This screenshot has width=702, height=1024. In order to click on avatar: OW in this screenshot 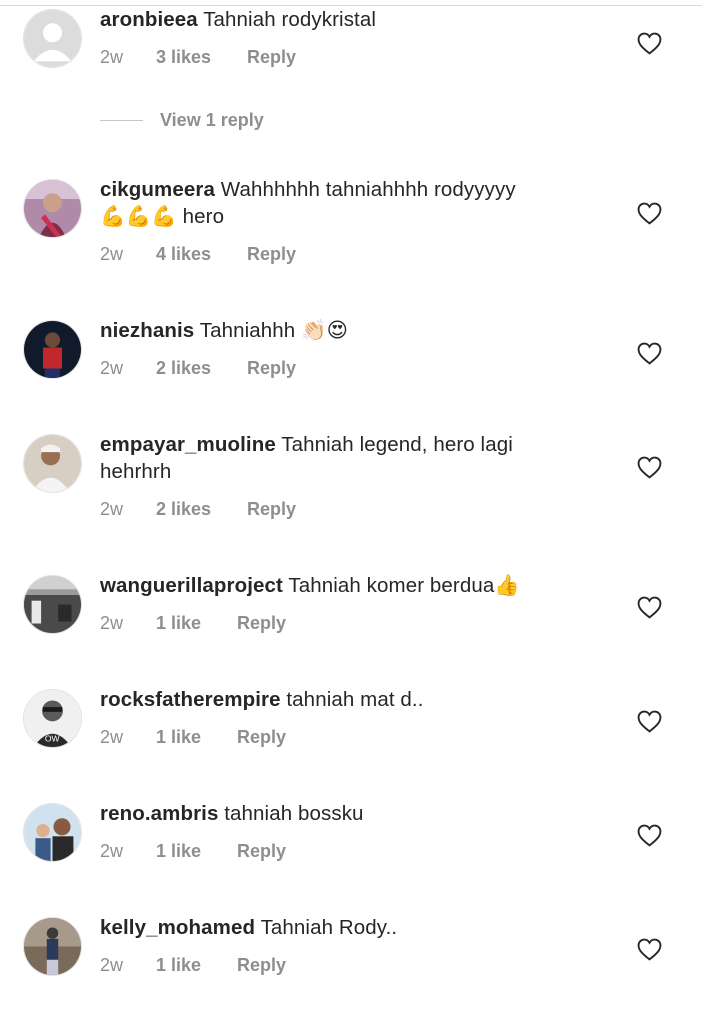, I will do `click(52, 718)`.